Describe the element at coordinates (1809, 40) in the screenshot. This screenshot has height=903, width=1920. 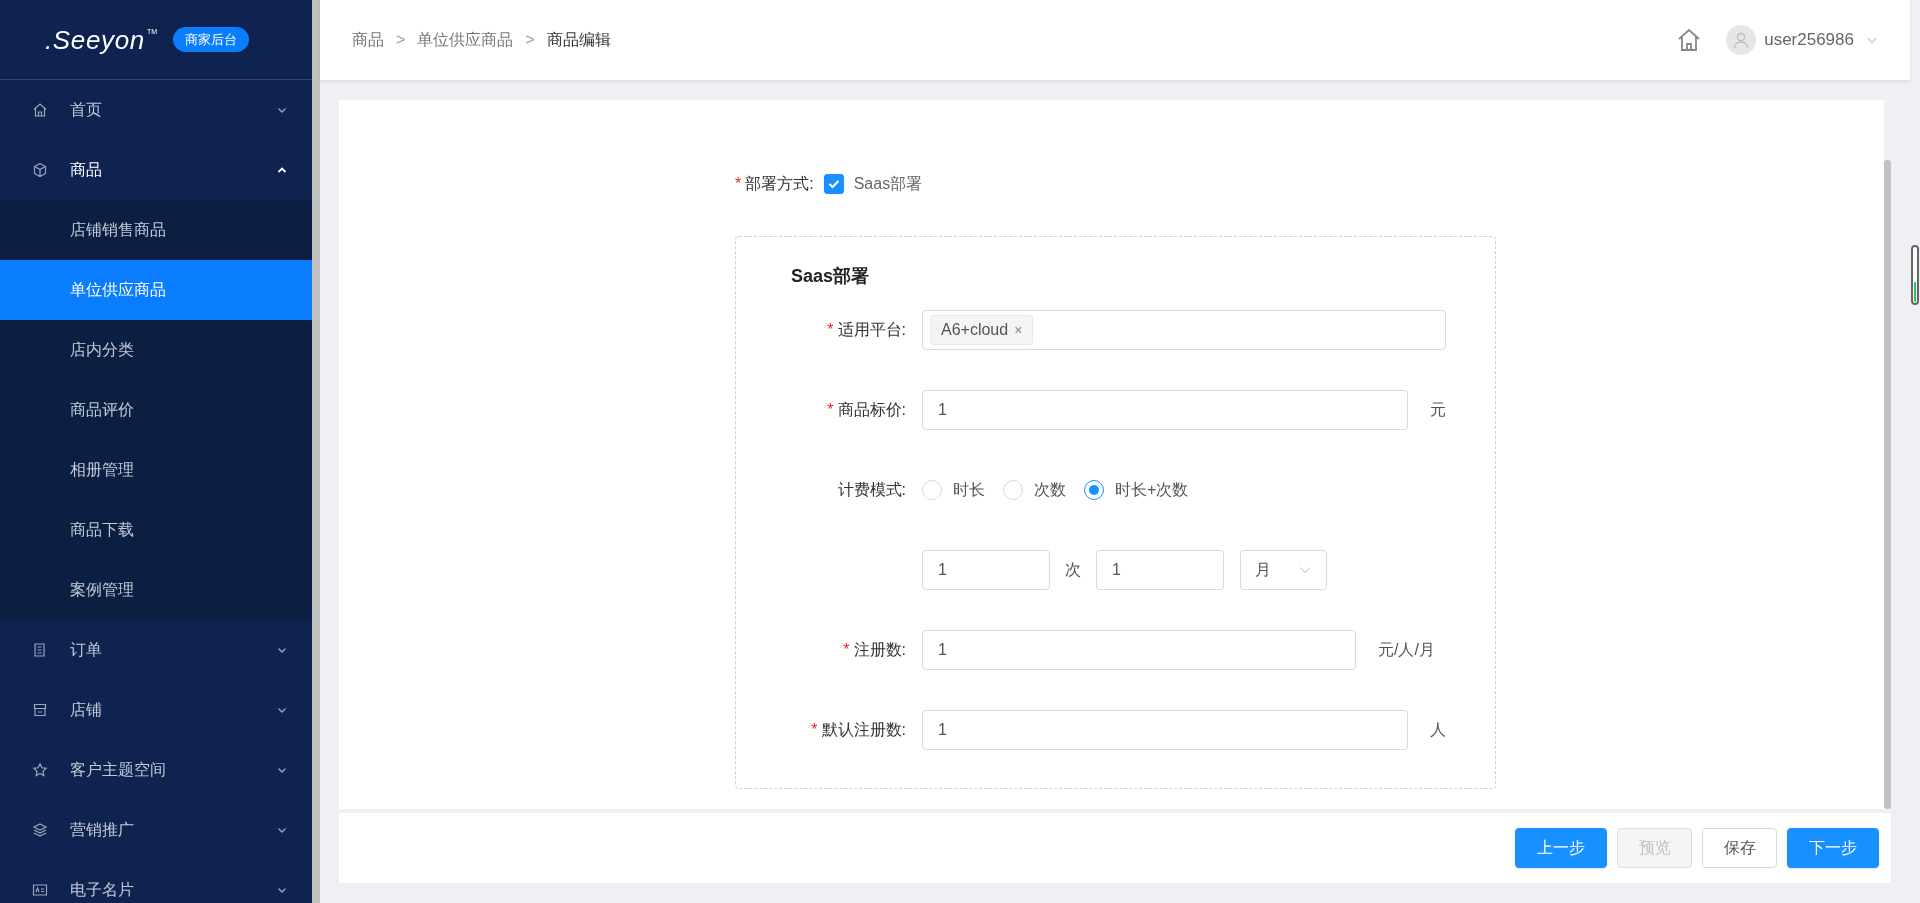
I see `username: user256986` at that location.